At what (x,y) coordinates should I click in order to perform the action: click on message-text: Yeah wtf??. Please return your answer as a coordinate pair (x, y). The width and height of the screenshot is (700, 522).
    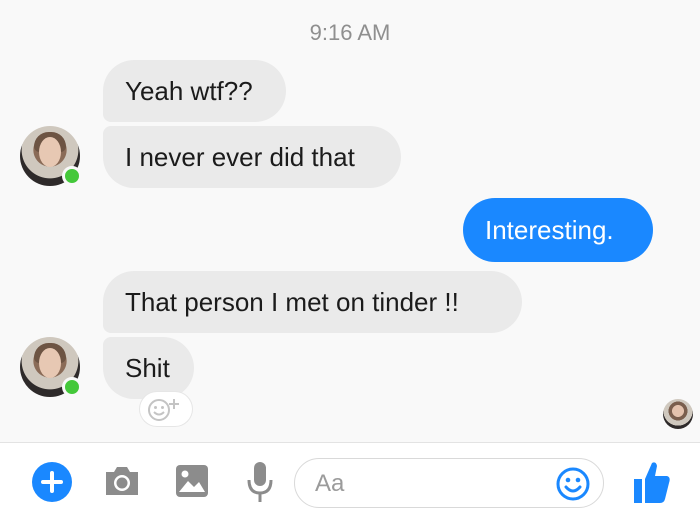
    Looking at the image, I should click on (189, 91).